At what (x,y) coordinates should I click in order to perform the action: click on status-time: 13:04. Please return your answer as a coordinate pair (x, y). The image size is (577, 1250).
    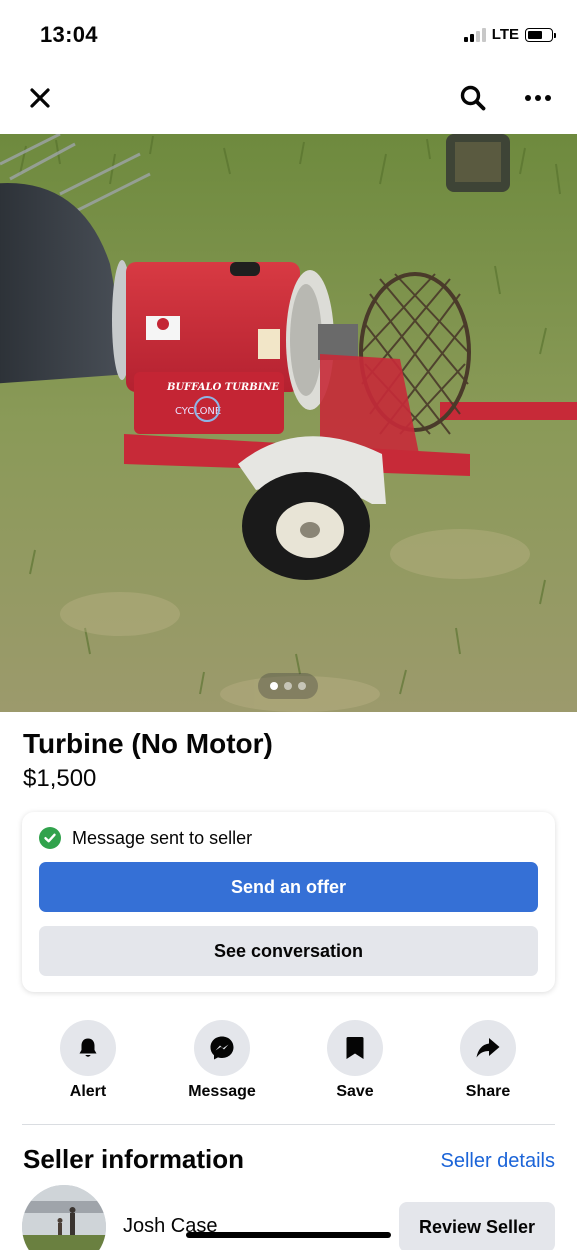
    Looking at the image, I should click on (69, 34).